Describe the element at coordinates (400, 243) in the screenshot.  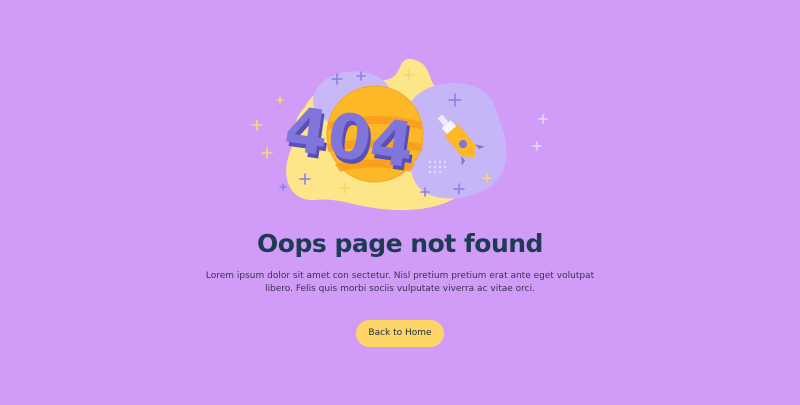
I see `page-title: Oops page not found` at that location.